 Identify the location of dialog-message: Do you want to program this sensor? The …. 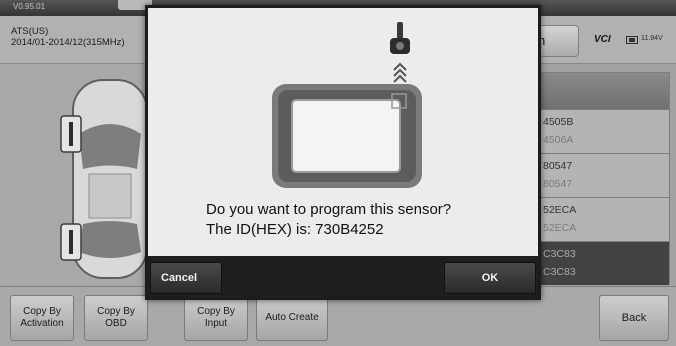
(328, 220).